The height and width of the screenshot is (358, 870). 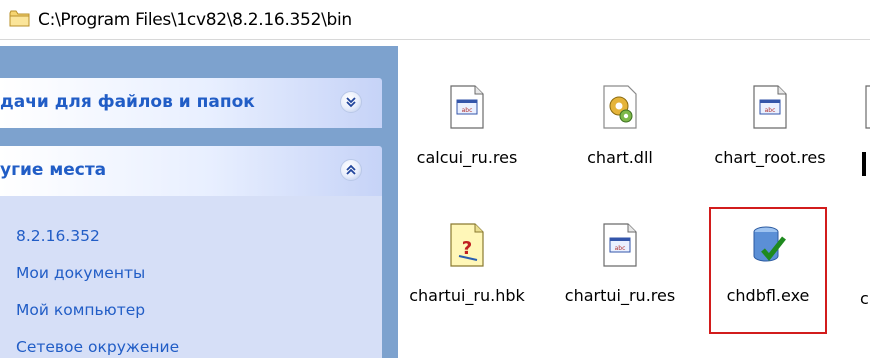 What do you see at coordinates (191, 171) in the screenshot?
I see `other-places-panel-header: угие места` at bounding box center [191, 171].